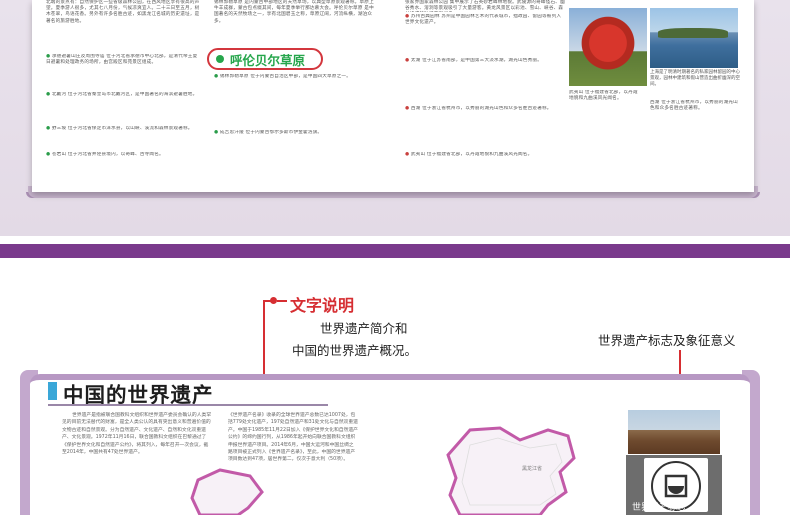 The height and width of the screenshot is (521, 790). I want to click on west-region, so click(227, 491).